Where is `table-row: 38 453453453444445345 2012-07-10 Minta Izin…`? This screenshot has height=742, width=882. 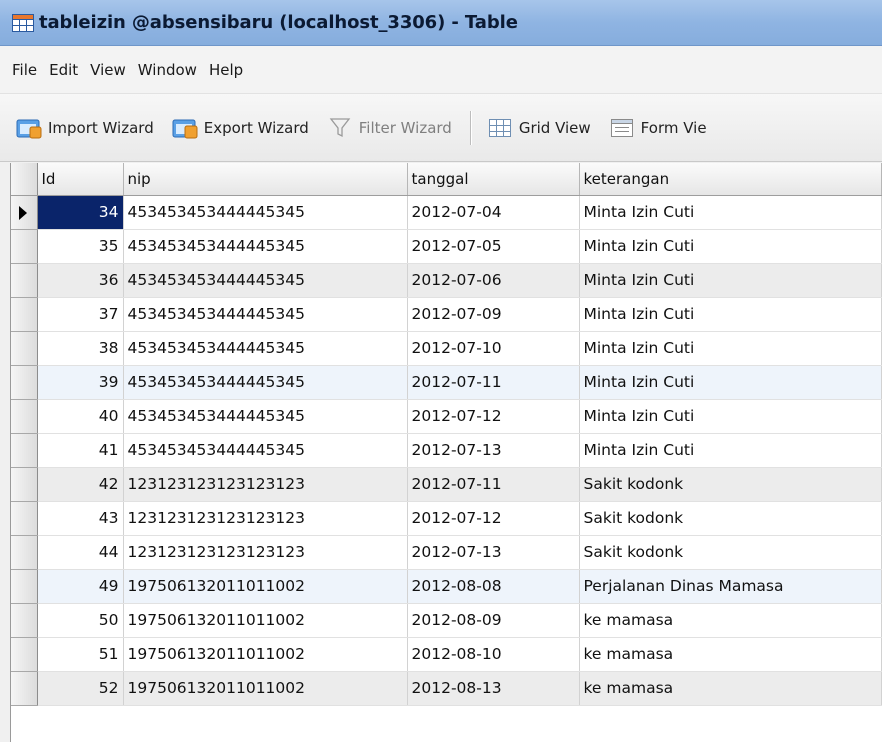
table-row: 38 453453453444445345 2012-07-10 Minta Izin… is located at coordinates (446, 348).